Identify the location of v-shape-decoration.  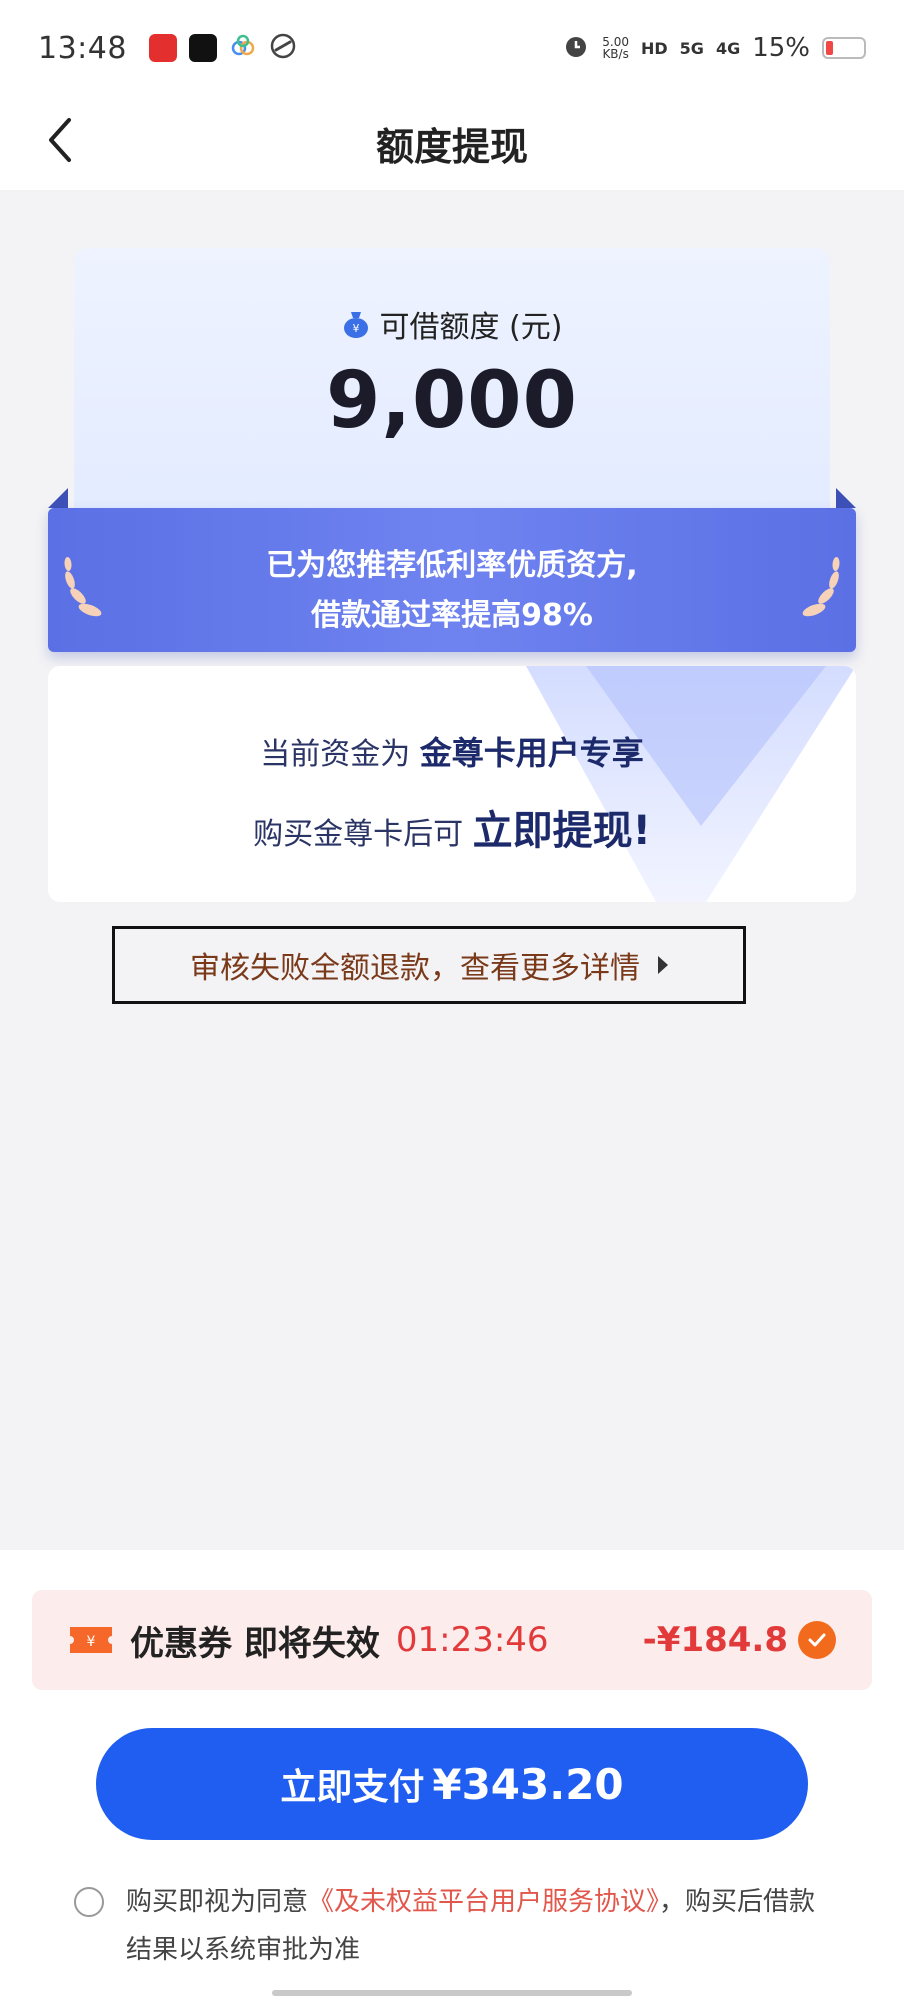
(691, 784).